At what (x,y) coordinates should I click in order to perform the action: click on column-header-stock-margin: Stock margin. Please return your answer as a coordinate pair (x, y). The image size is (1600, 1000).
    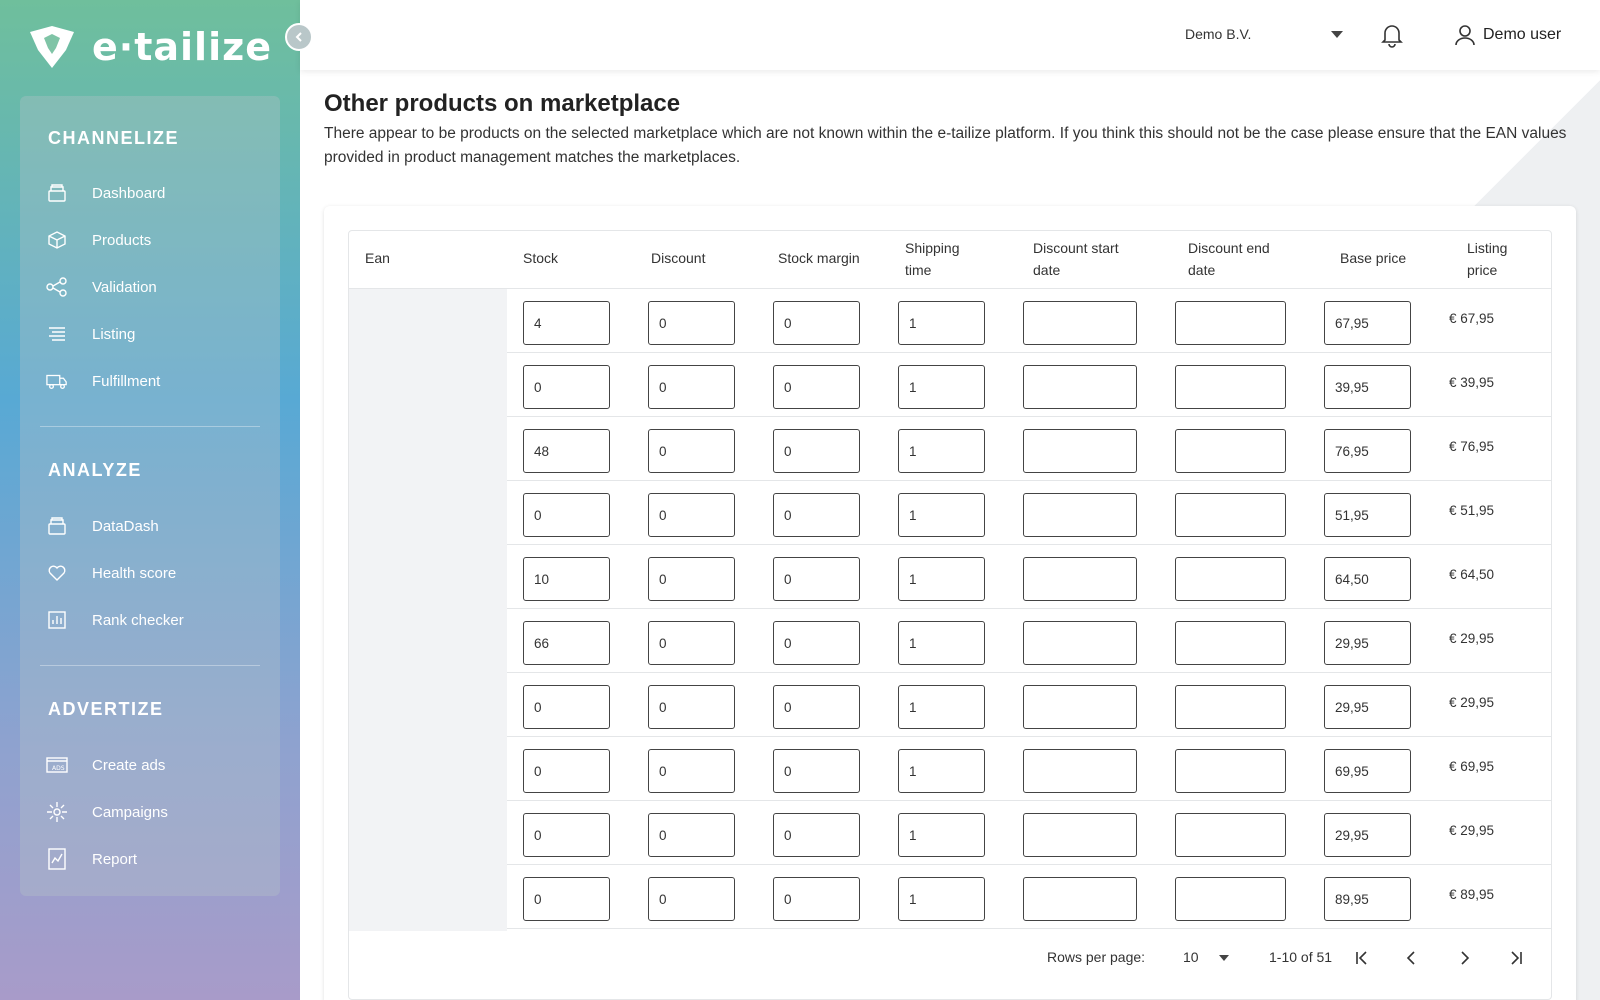
    Looking at the image, I should click on (819, 258).